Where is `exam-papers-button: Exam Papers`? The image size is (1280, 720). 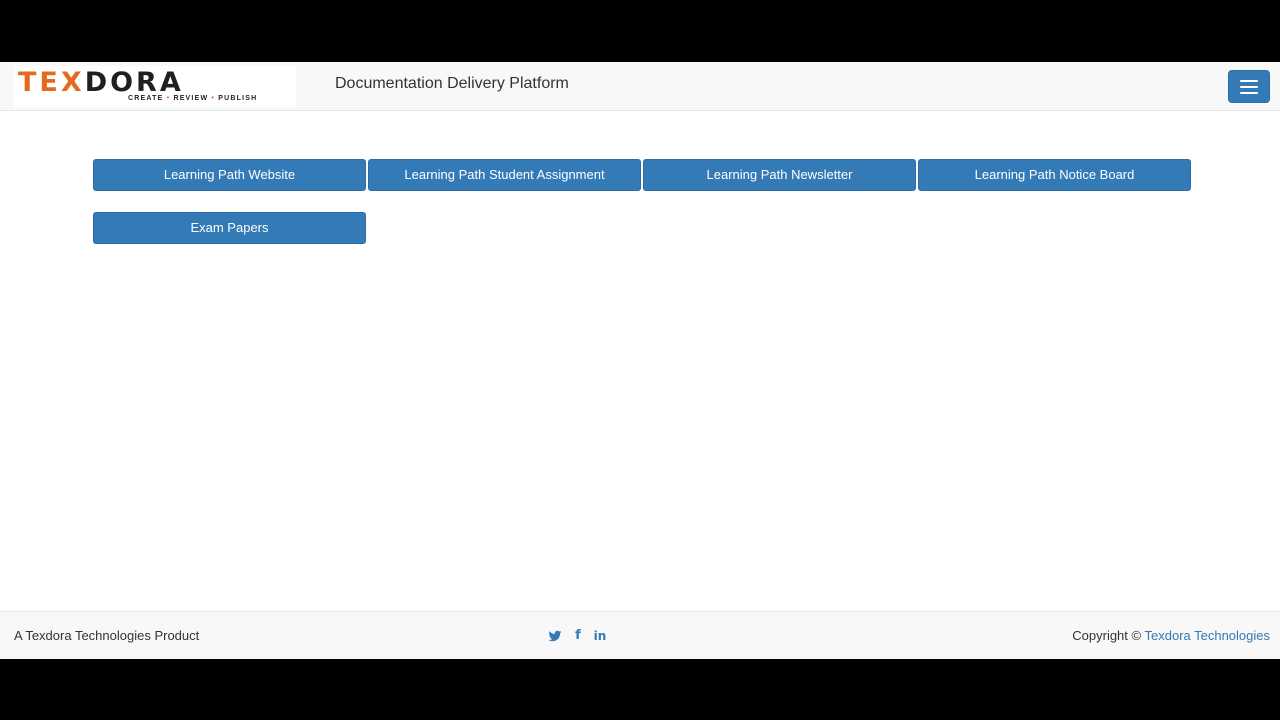
exam-papers-button: Exam Papers is located at coordinates (229, 228).